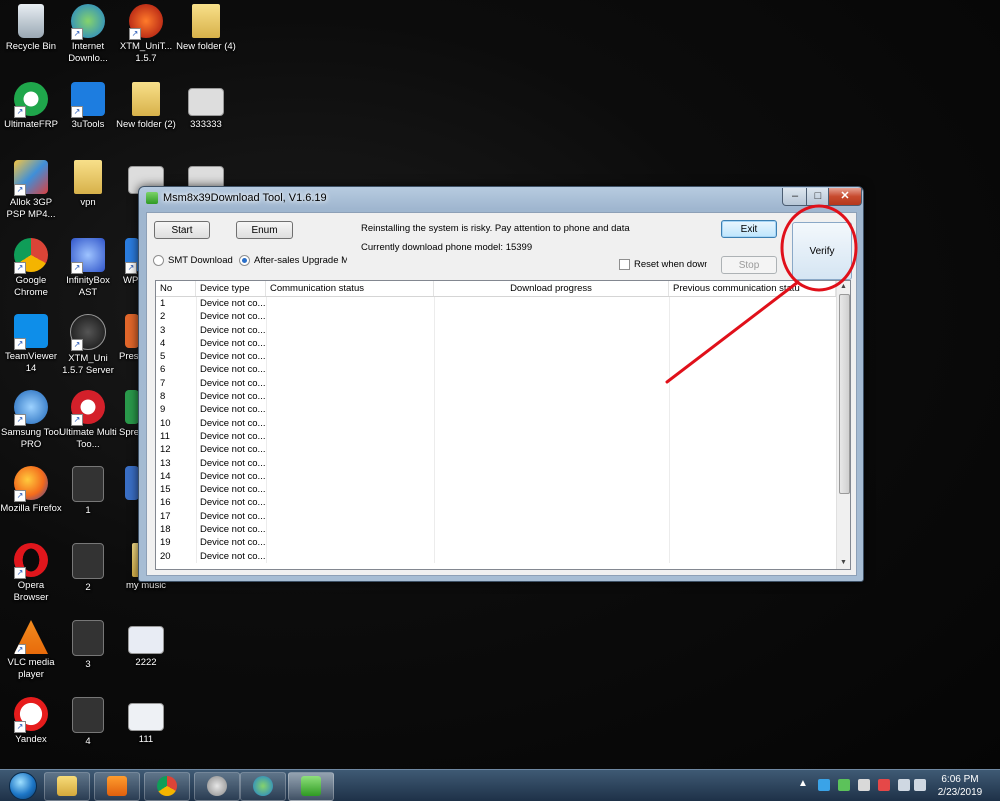 The width and height of the screenshot is (1000, 801). What do you see at coordinates (844, 394) in the screenshot?
I see `scroll-thumb` at bounding box center [844, 394].